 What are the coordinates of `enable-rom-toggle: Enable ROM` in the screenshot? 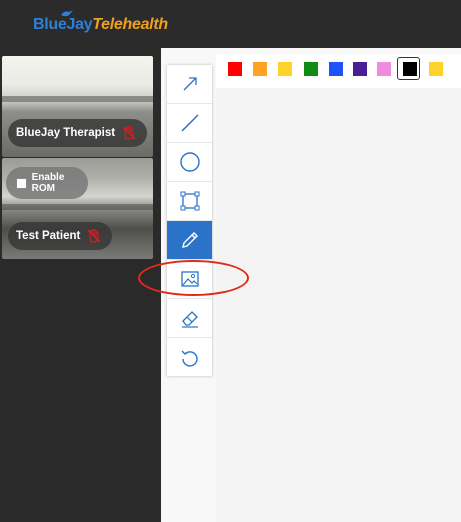 It's located at (47, 183).